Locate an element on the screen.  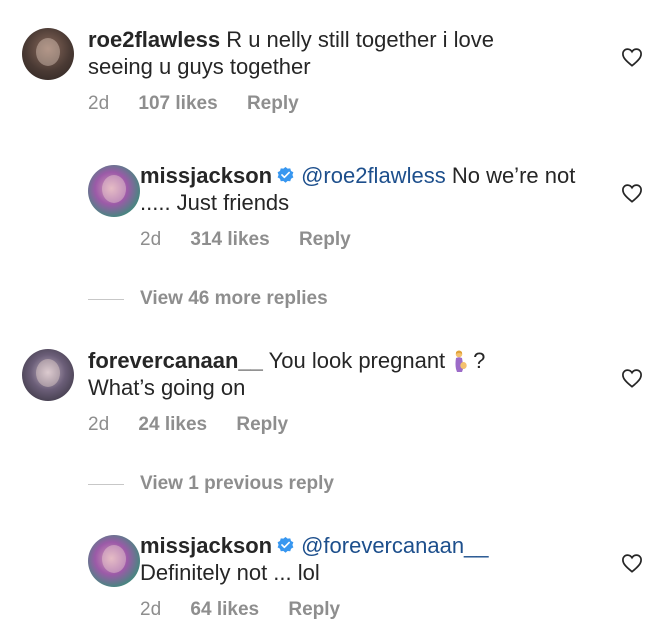
comment-text: Definitely not ... lol is located at coordinates (230, 572).